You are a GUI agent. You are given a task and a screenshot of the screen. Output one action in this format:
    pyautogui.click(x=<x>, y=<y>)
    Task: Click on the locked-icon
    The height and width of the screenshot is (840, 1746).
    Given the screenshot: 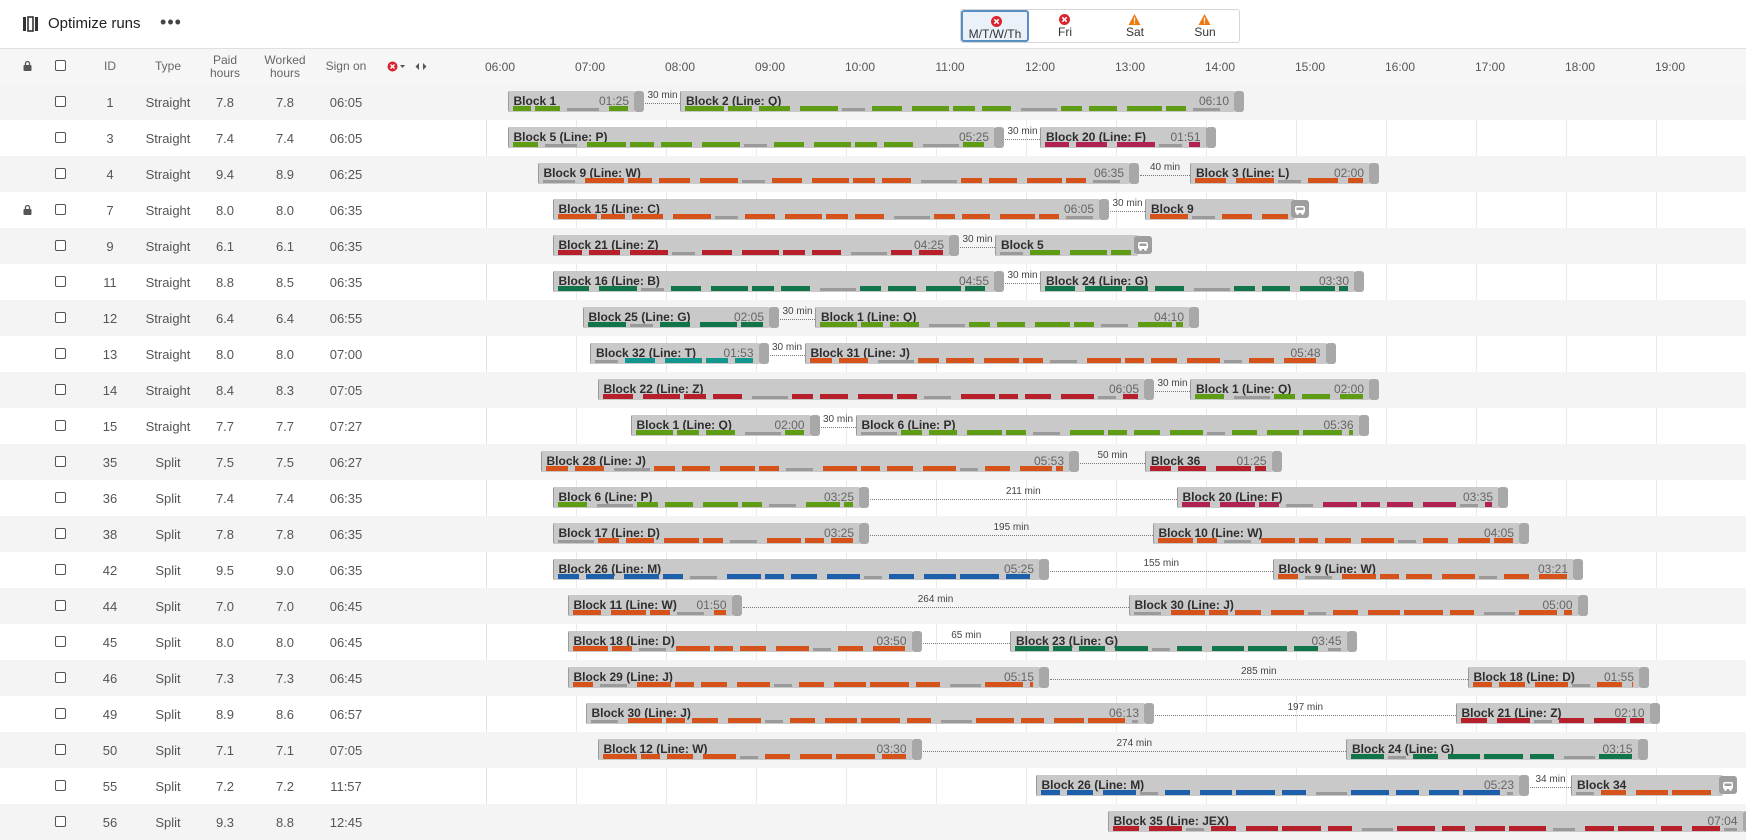 What is the action you would take?
    pyautogui.click(x=27, y=210)
    